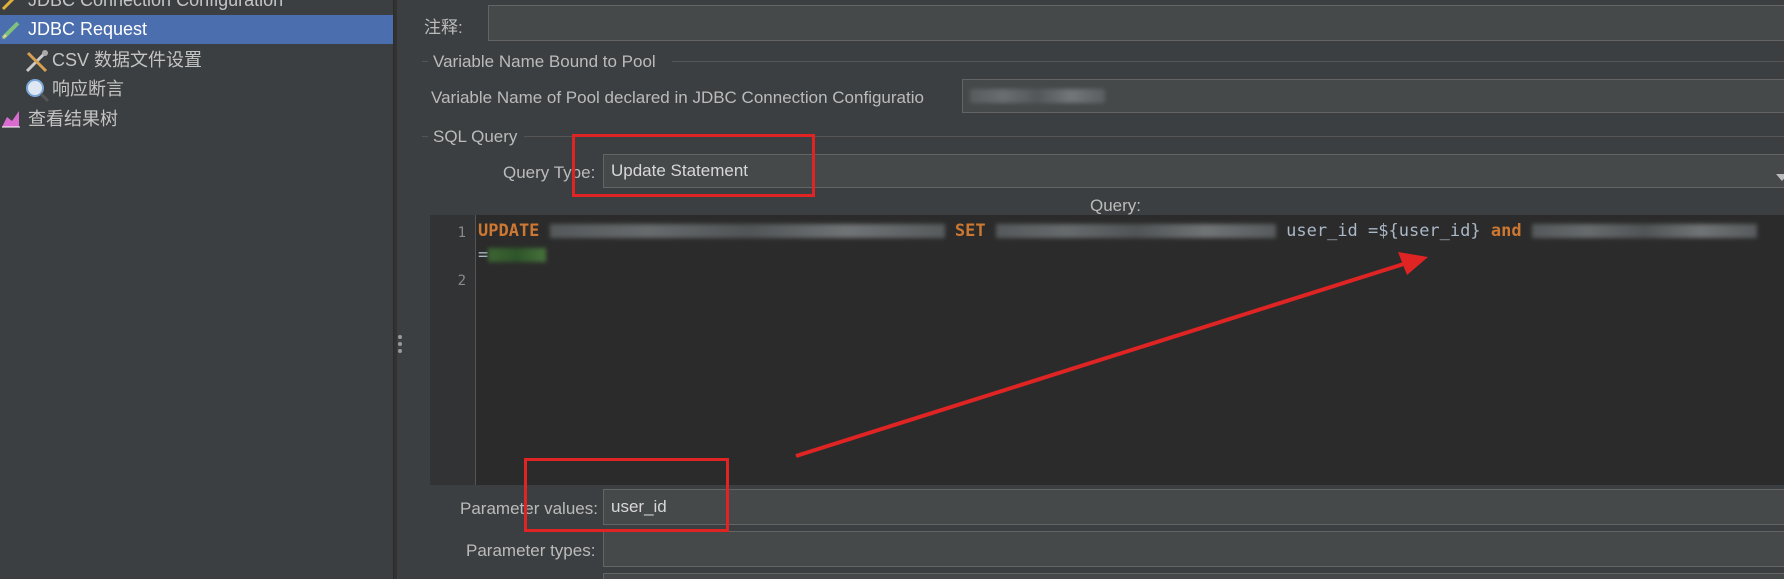 This screenshot has width=1784, height=579. What do you see at coordinates (127, 59) in the screenshot?
I see `tree-item-label: CSV 数据文件设置` at bounding box center [127, 59].